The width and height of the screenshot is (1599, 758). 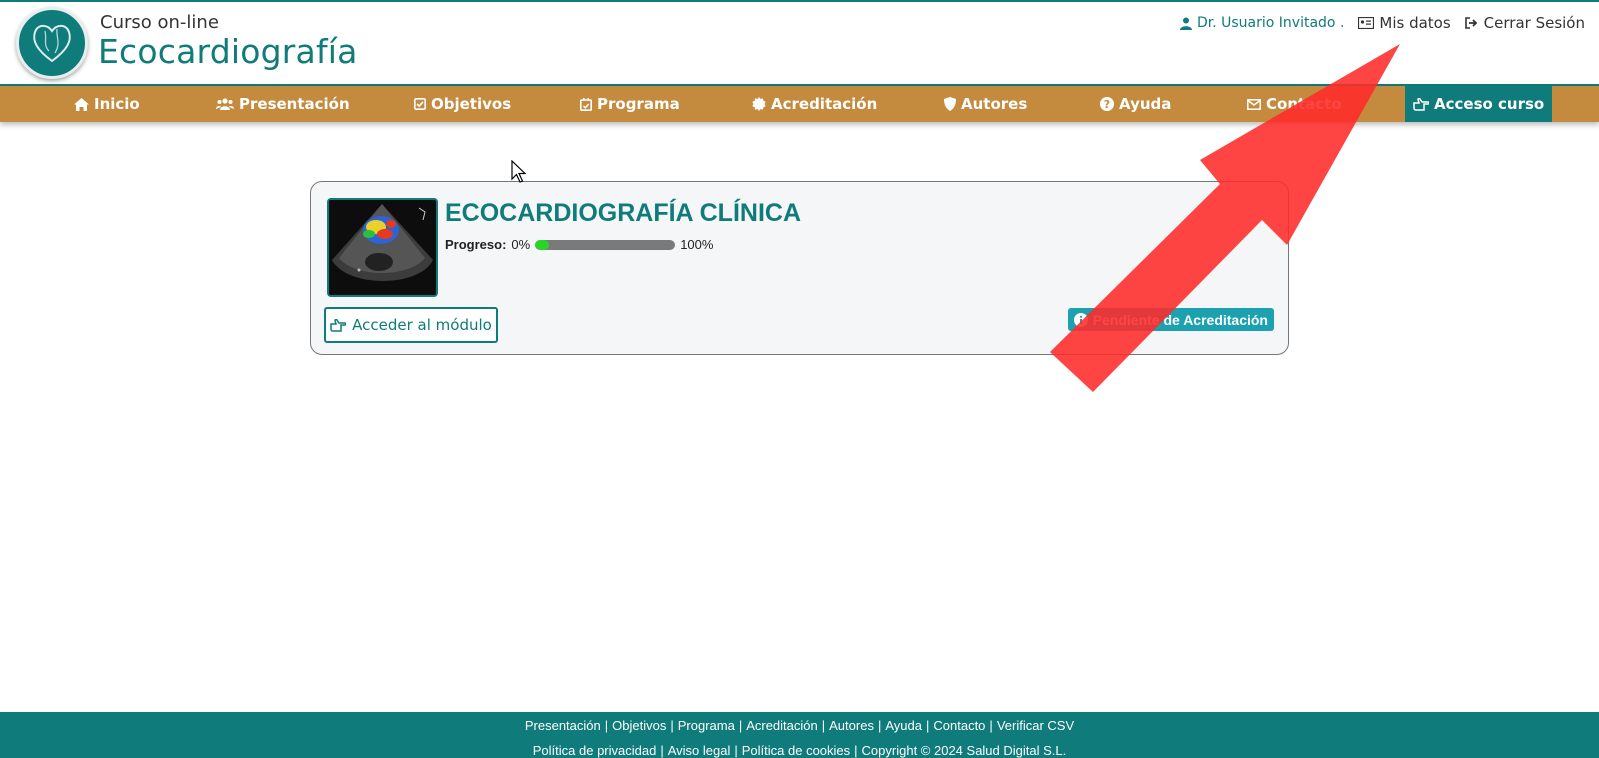 What do you see at coordinates (52, 43) in the screenshot?
I see `heart-logo-icon` at bounding box center [52, 43].